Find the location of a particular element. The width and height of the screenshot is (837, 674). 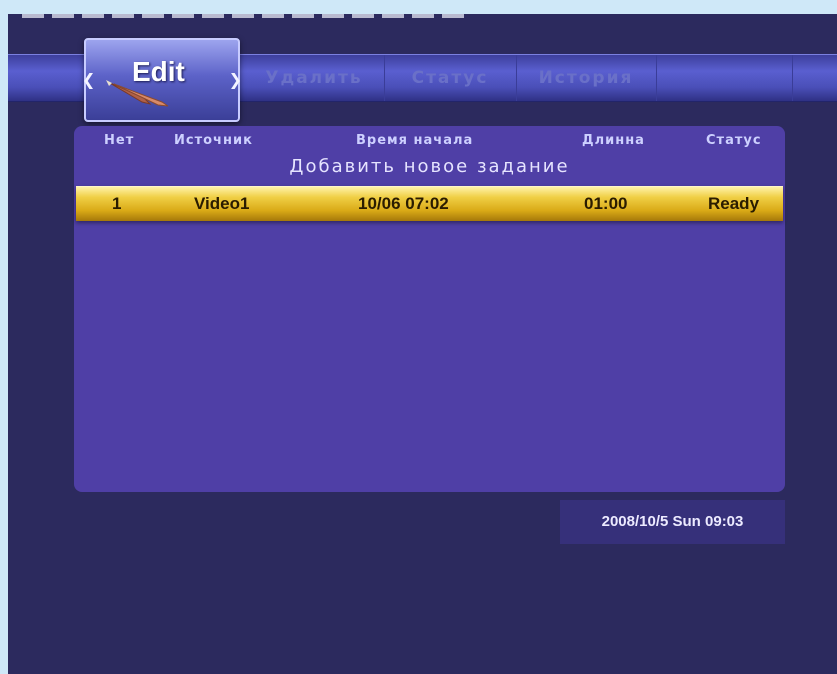

date-time-display: 2008/10/5 Sun 09:03 is located at coordinates (672, 522).